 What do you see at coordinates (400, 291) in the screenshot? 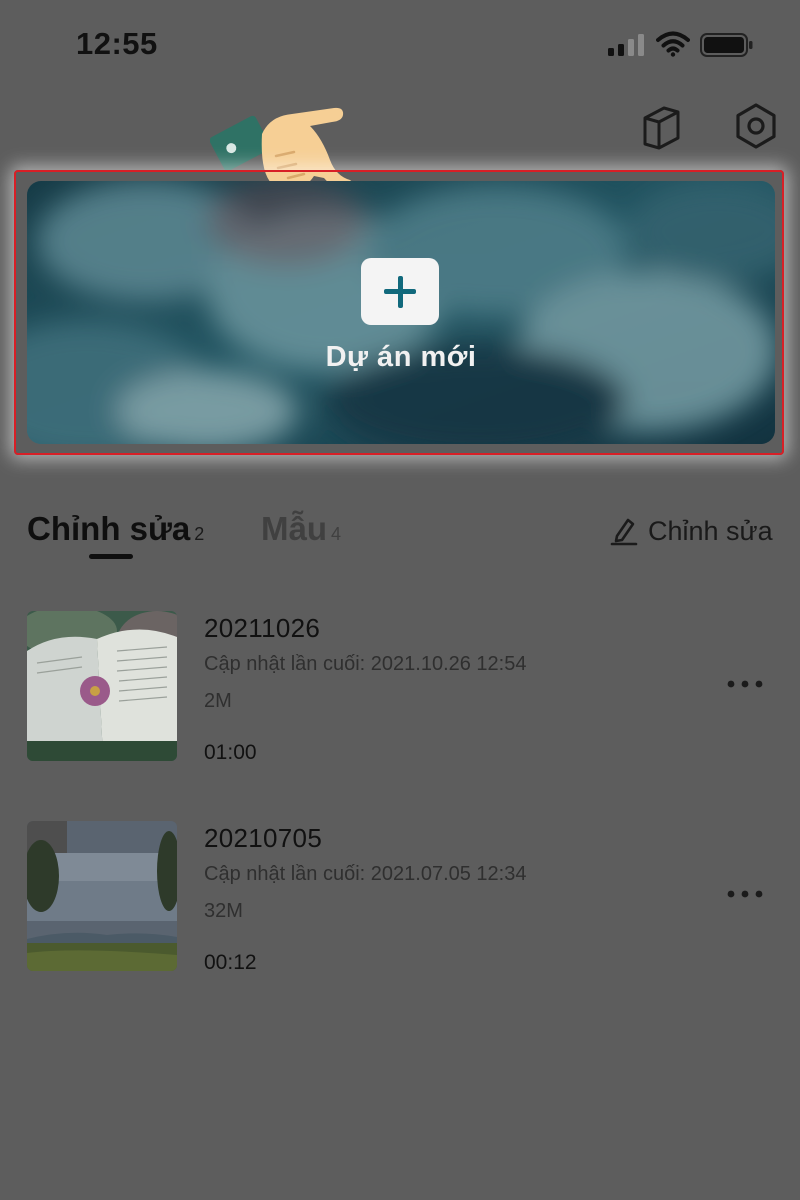
I see `plus-icon` at bounding box center [400, 291].